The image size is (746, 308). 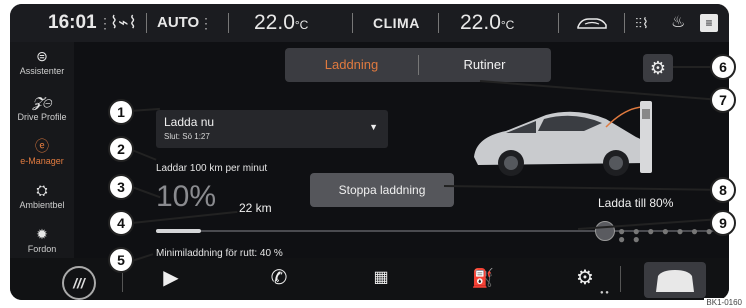 What do you see at coordinates (666, 235) in the screenshot?
I see `slider-dots: ● ● ● ● ● ● ● ● ●` at bounding box center [666, 235].